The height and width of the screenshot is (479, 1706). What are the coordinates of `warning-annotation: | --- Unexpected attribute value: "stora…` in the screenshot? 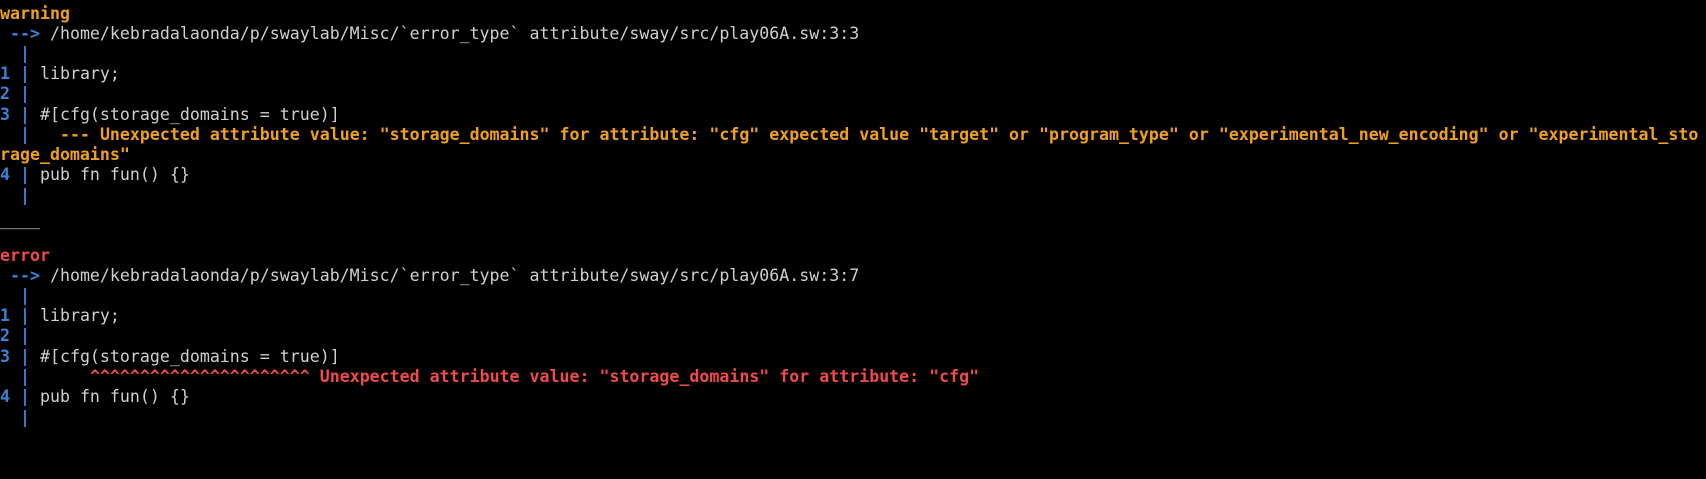 It's located at (849, 134).